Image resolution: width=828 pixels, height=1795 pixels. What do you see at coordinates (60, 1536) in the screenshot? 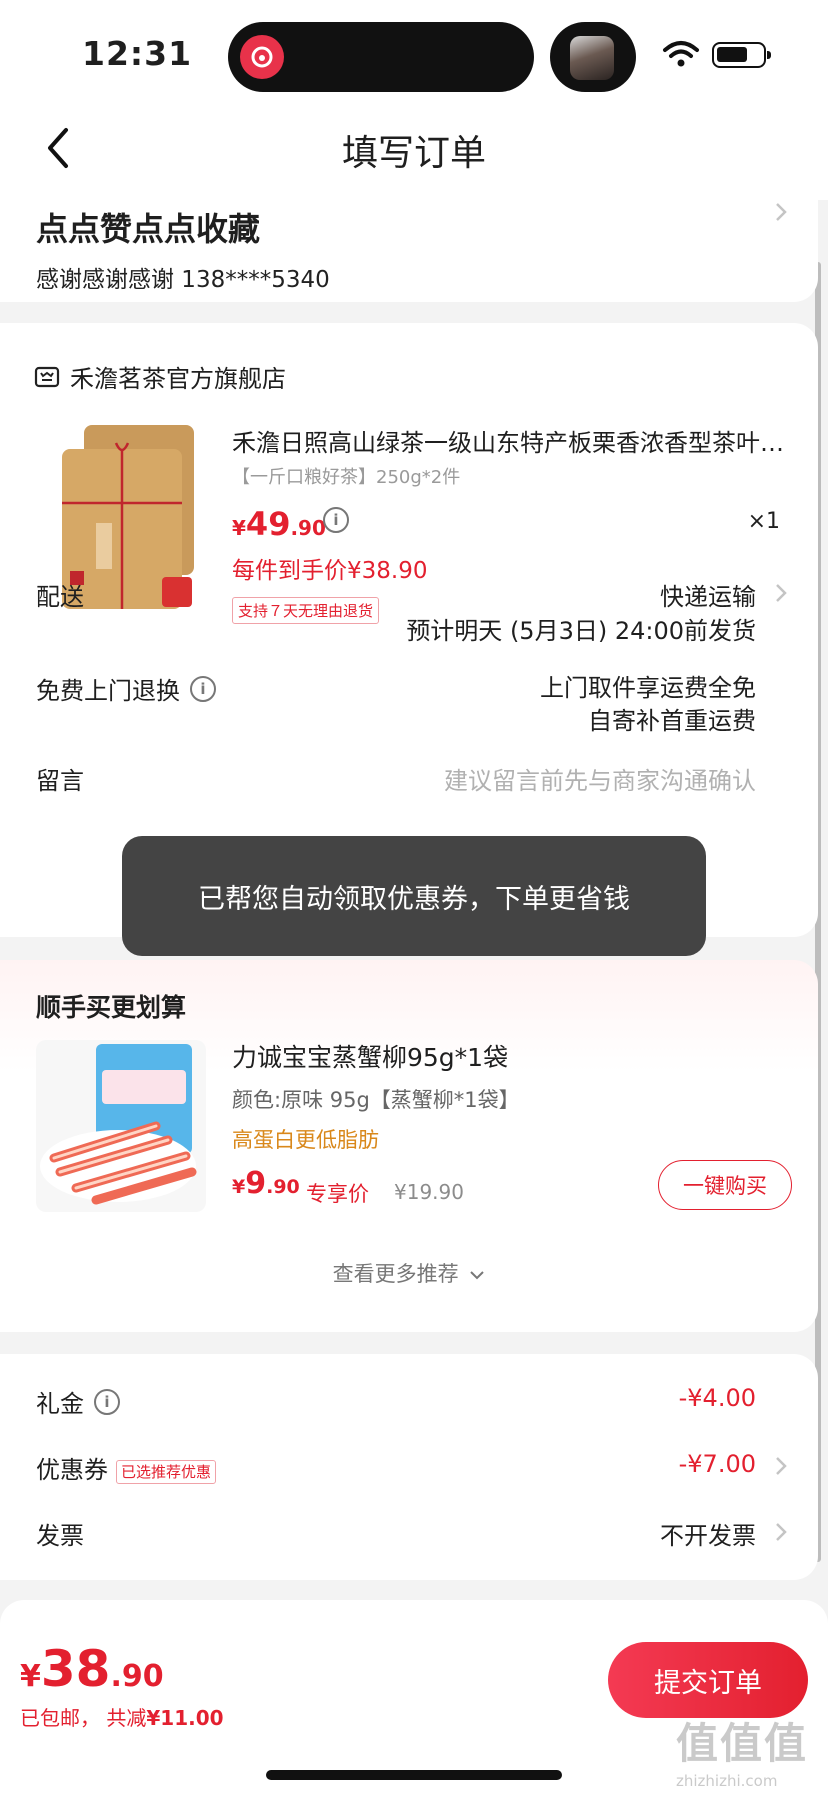
I see `invoice-label: 发票` at bounding box center [60, 1536].